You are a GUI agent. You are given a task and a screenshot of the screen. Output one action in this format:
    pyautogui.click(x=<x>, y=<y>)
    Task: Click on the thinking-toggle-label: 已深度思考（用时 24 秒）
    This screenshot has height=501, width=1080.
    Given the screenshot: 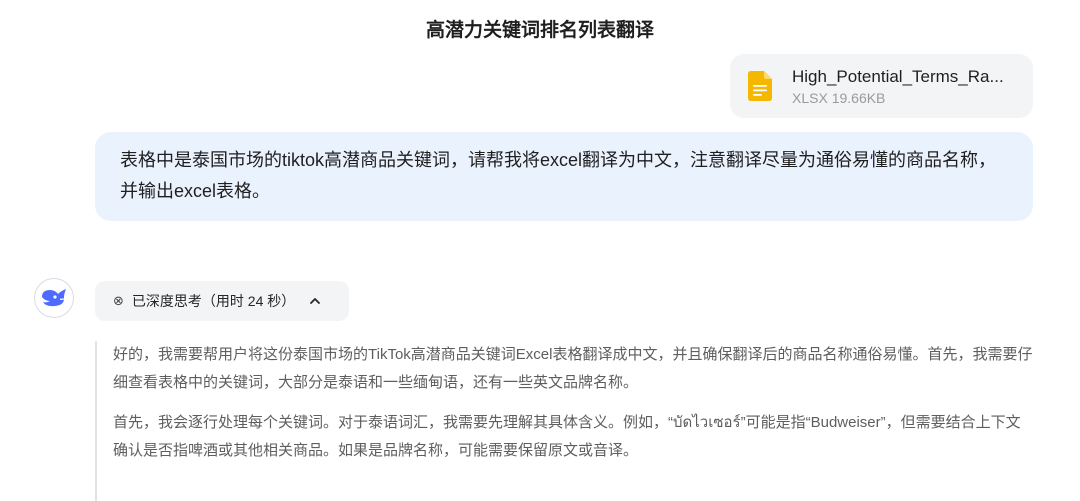 What is the action you would take?
    pyautogui.click(x=213, y=301)
    